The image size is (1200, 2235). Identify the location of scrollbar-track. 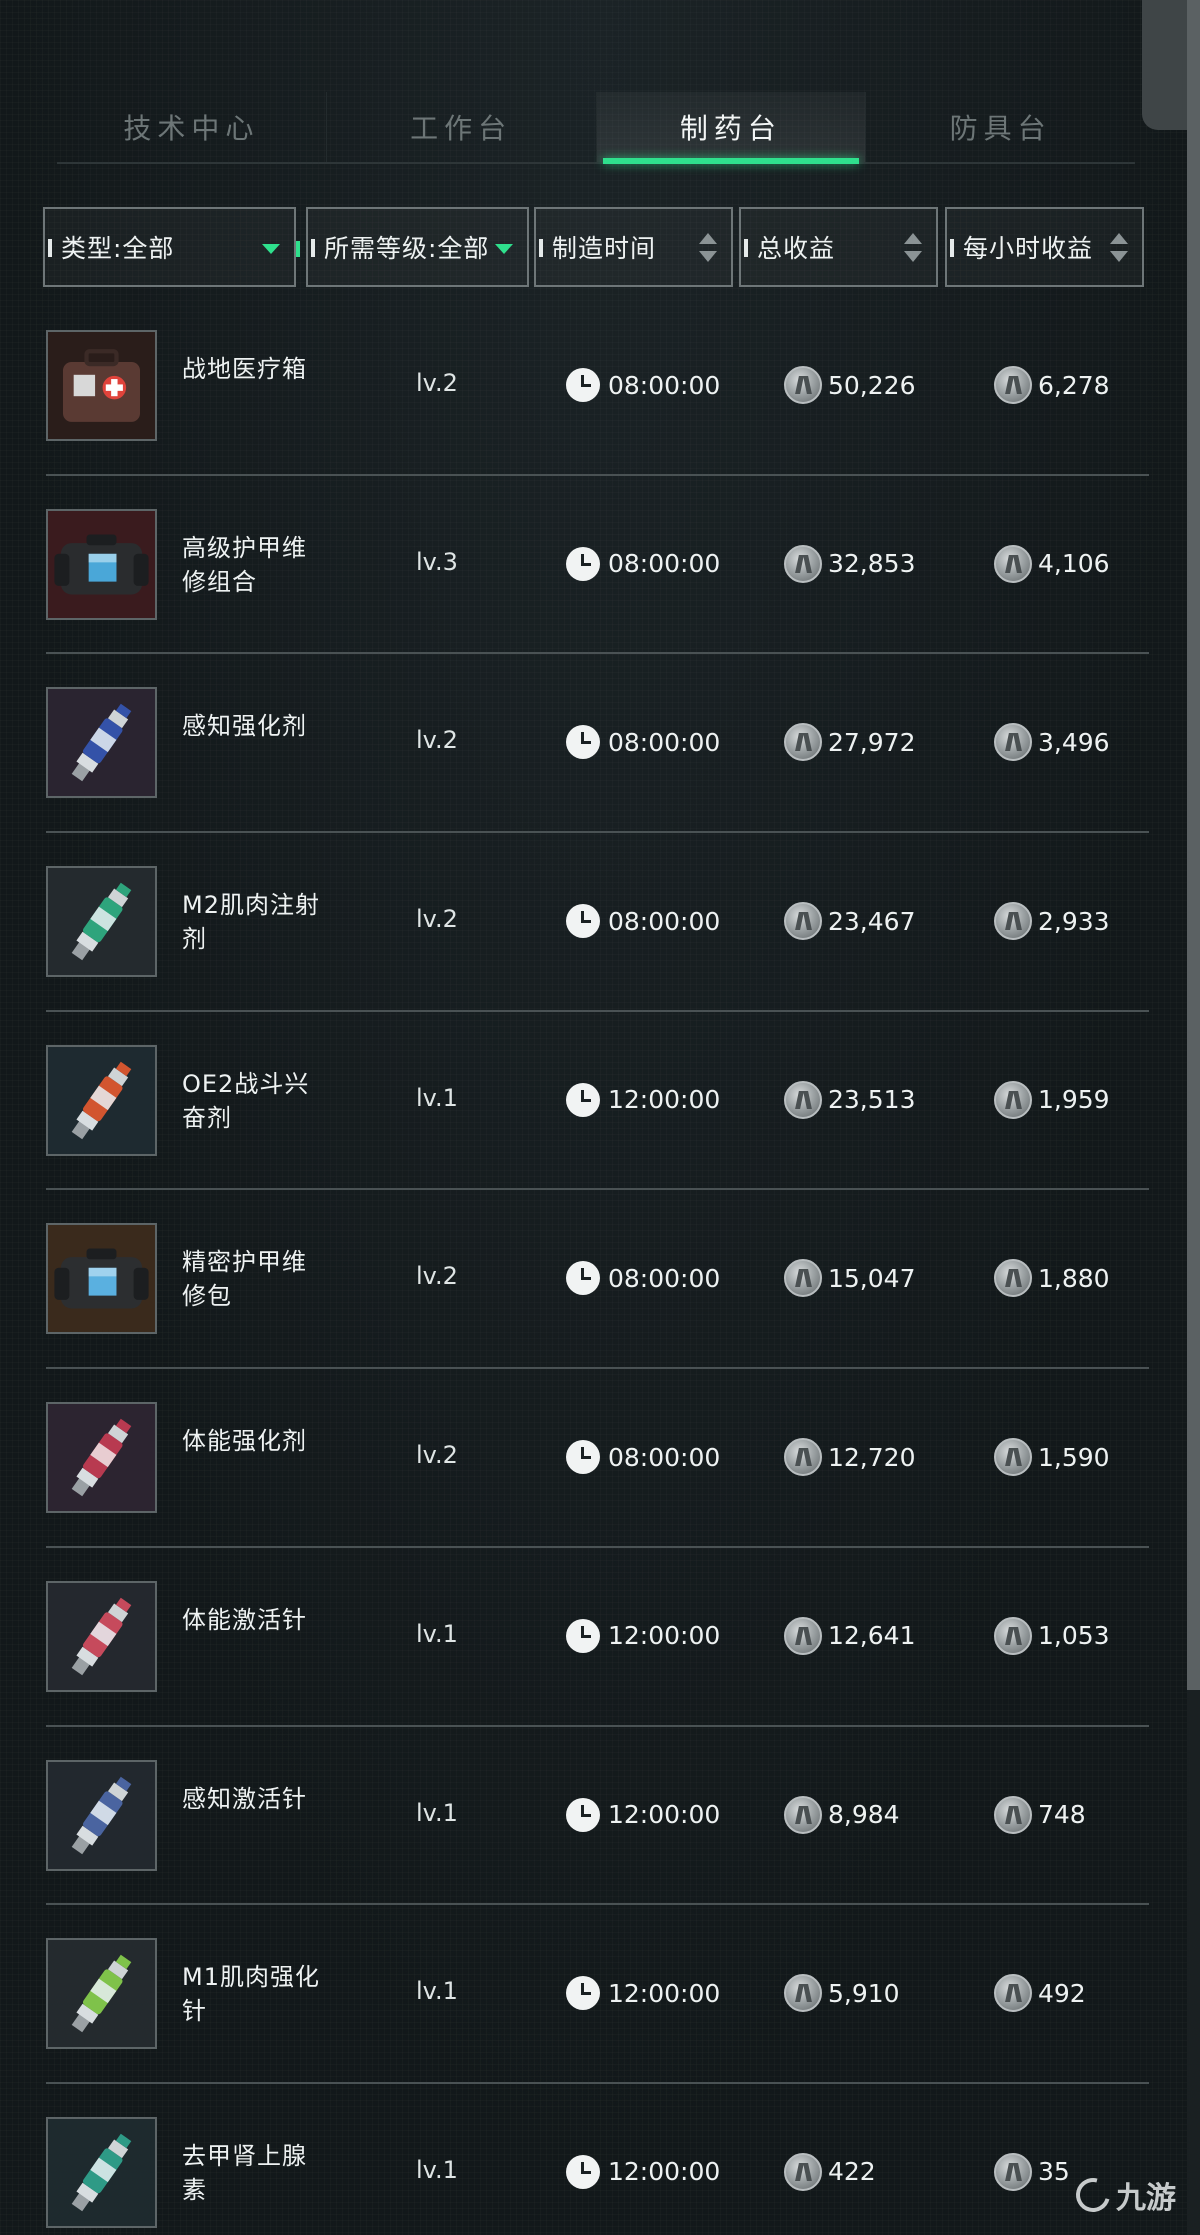
(1193, 1117).